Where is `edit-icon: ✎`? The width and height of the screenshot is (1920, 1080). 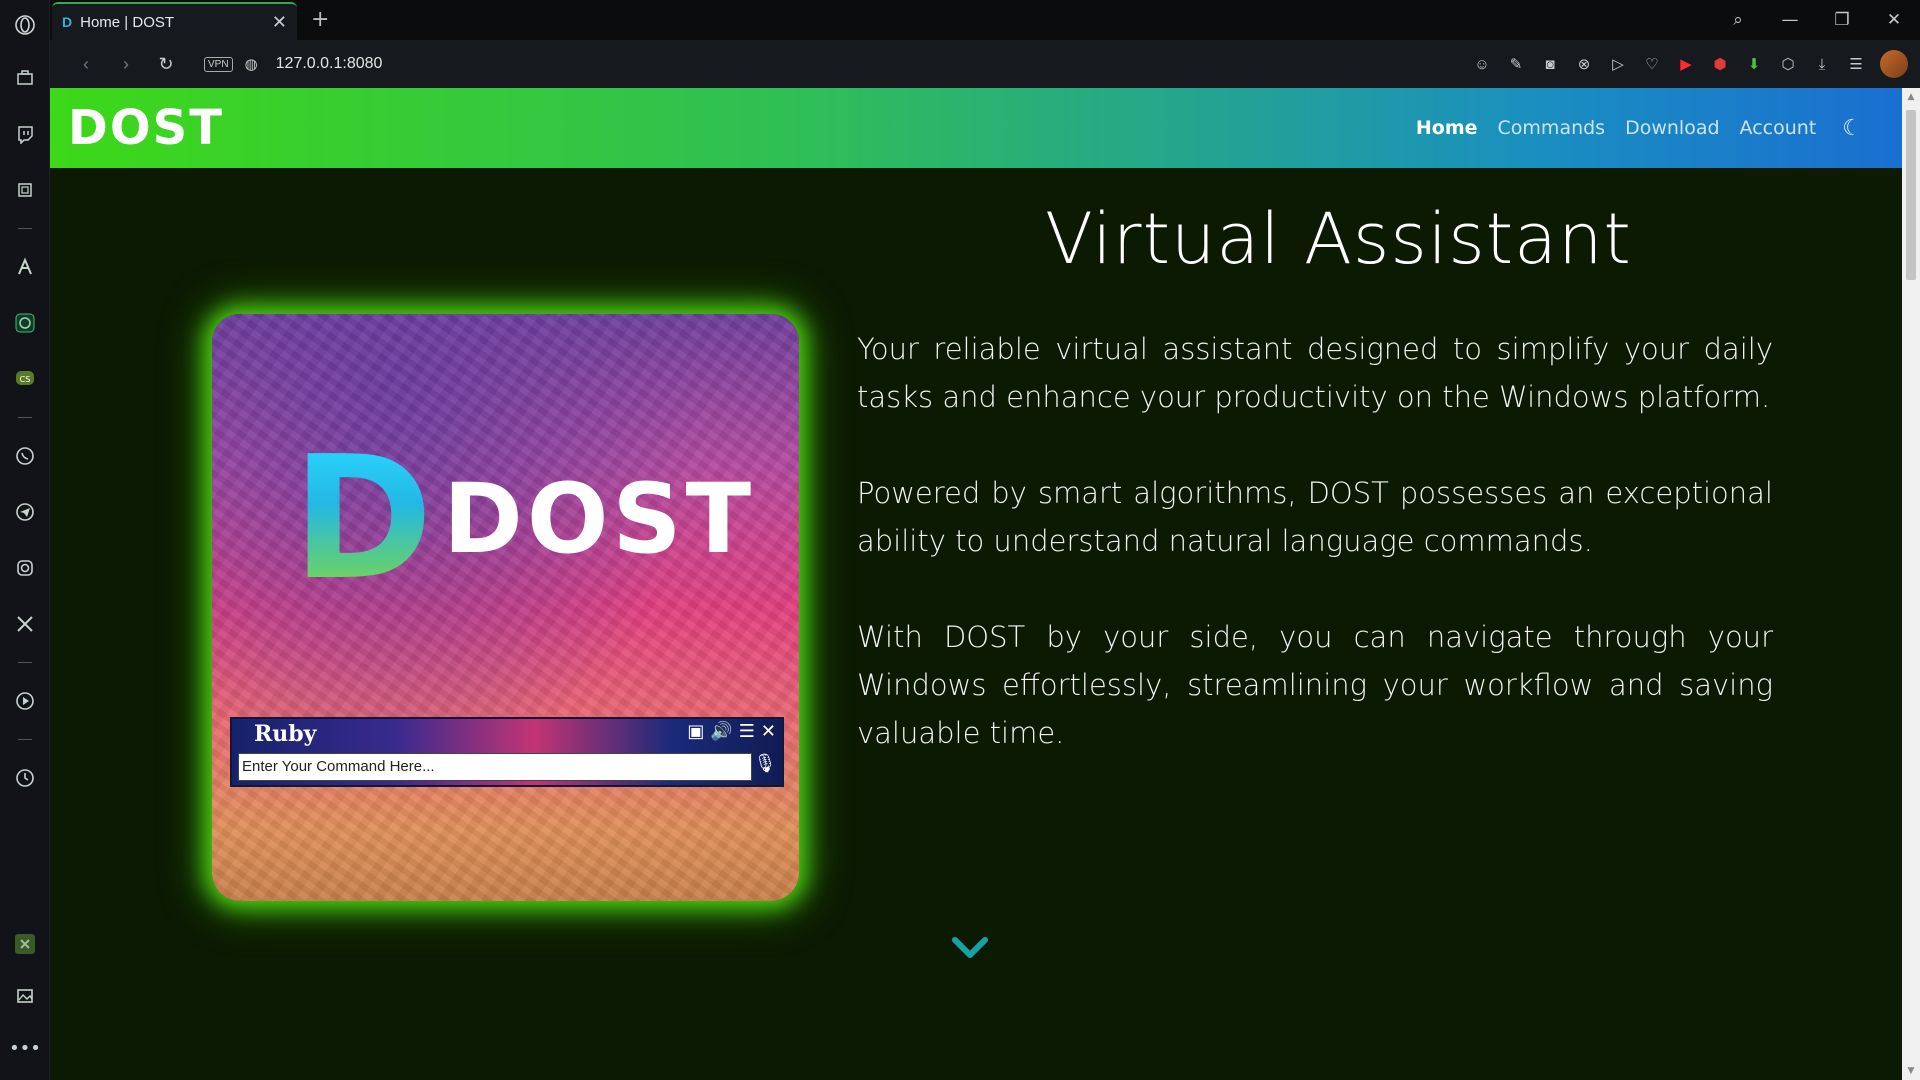 edit-icon: ✎ is located at coordinates (1516, 64).